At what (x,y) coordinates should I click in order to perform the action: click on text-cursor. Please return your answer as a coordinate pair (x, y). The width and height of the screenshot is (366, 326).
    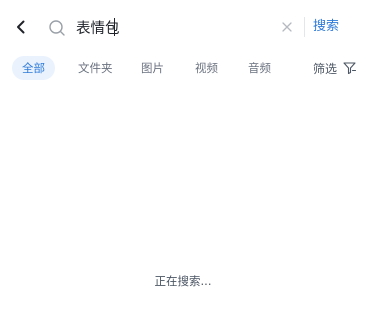
    Looking at the image, I should click on (114, 27).